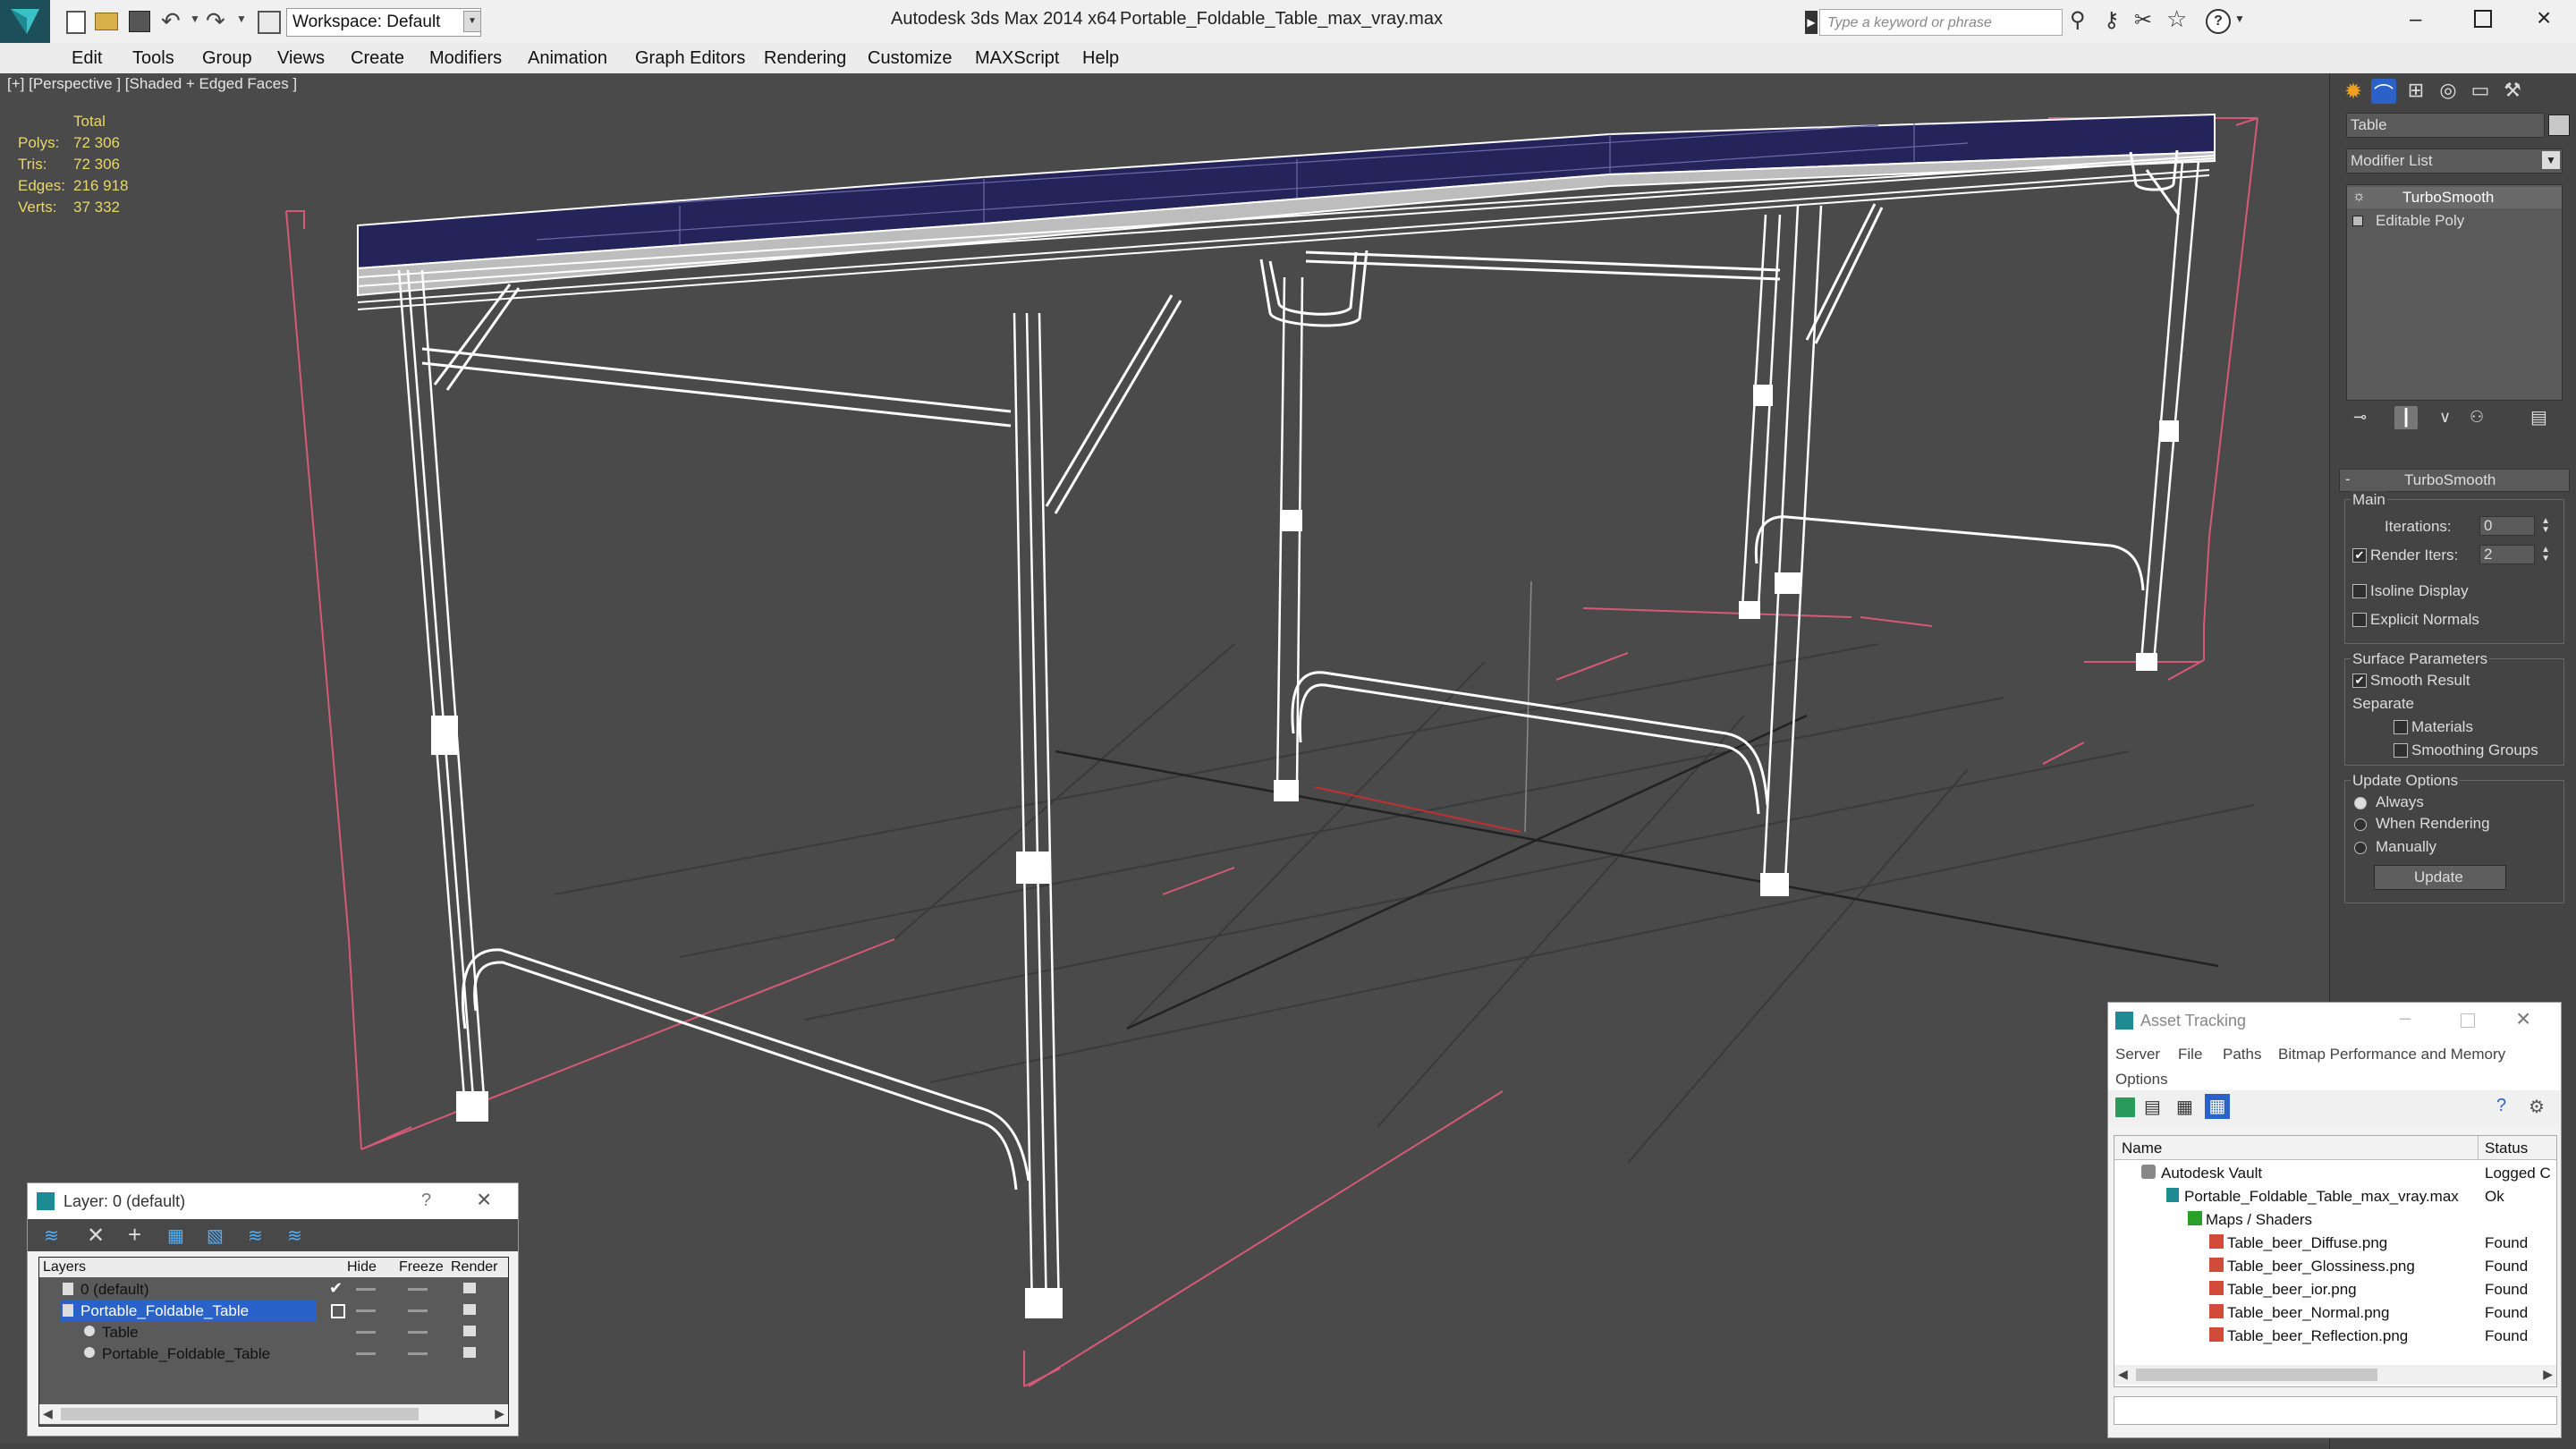  What do you see at coordinates (421, 1267) in the screenshot?
I see `column-freeze: Freeze` at bounding box center [421, 1267].